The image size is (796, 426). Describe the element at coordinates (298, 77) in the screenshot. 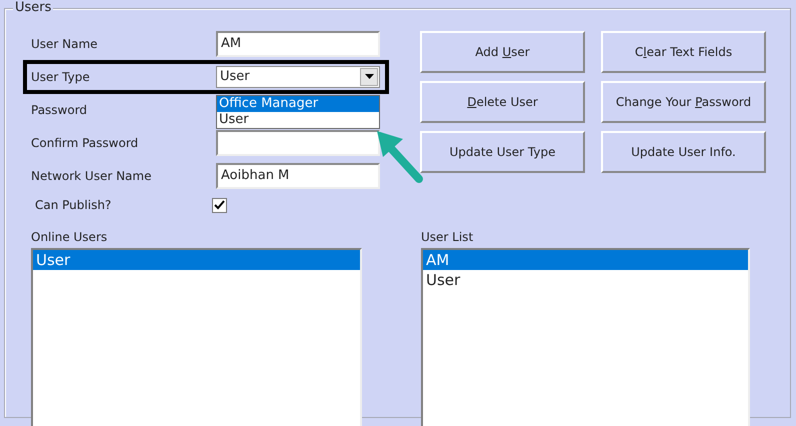

I see `dropdown-field: User` at that location.